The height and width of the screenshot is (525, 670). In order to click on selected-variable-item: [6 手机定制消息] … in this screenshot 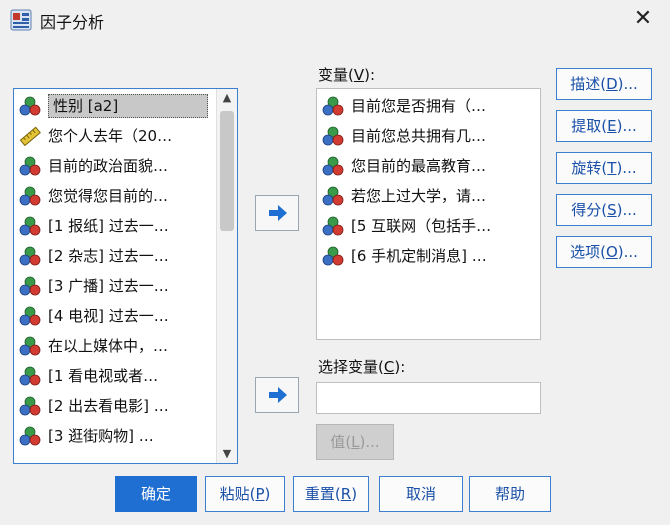, I will do `click(428, 256)`.